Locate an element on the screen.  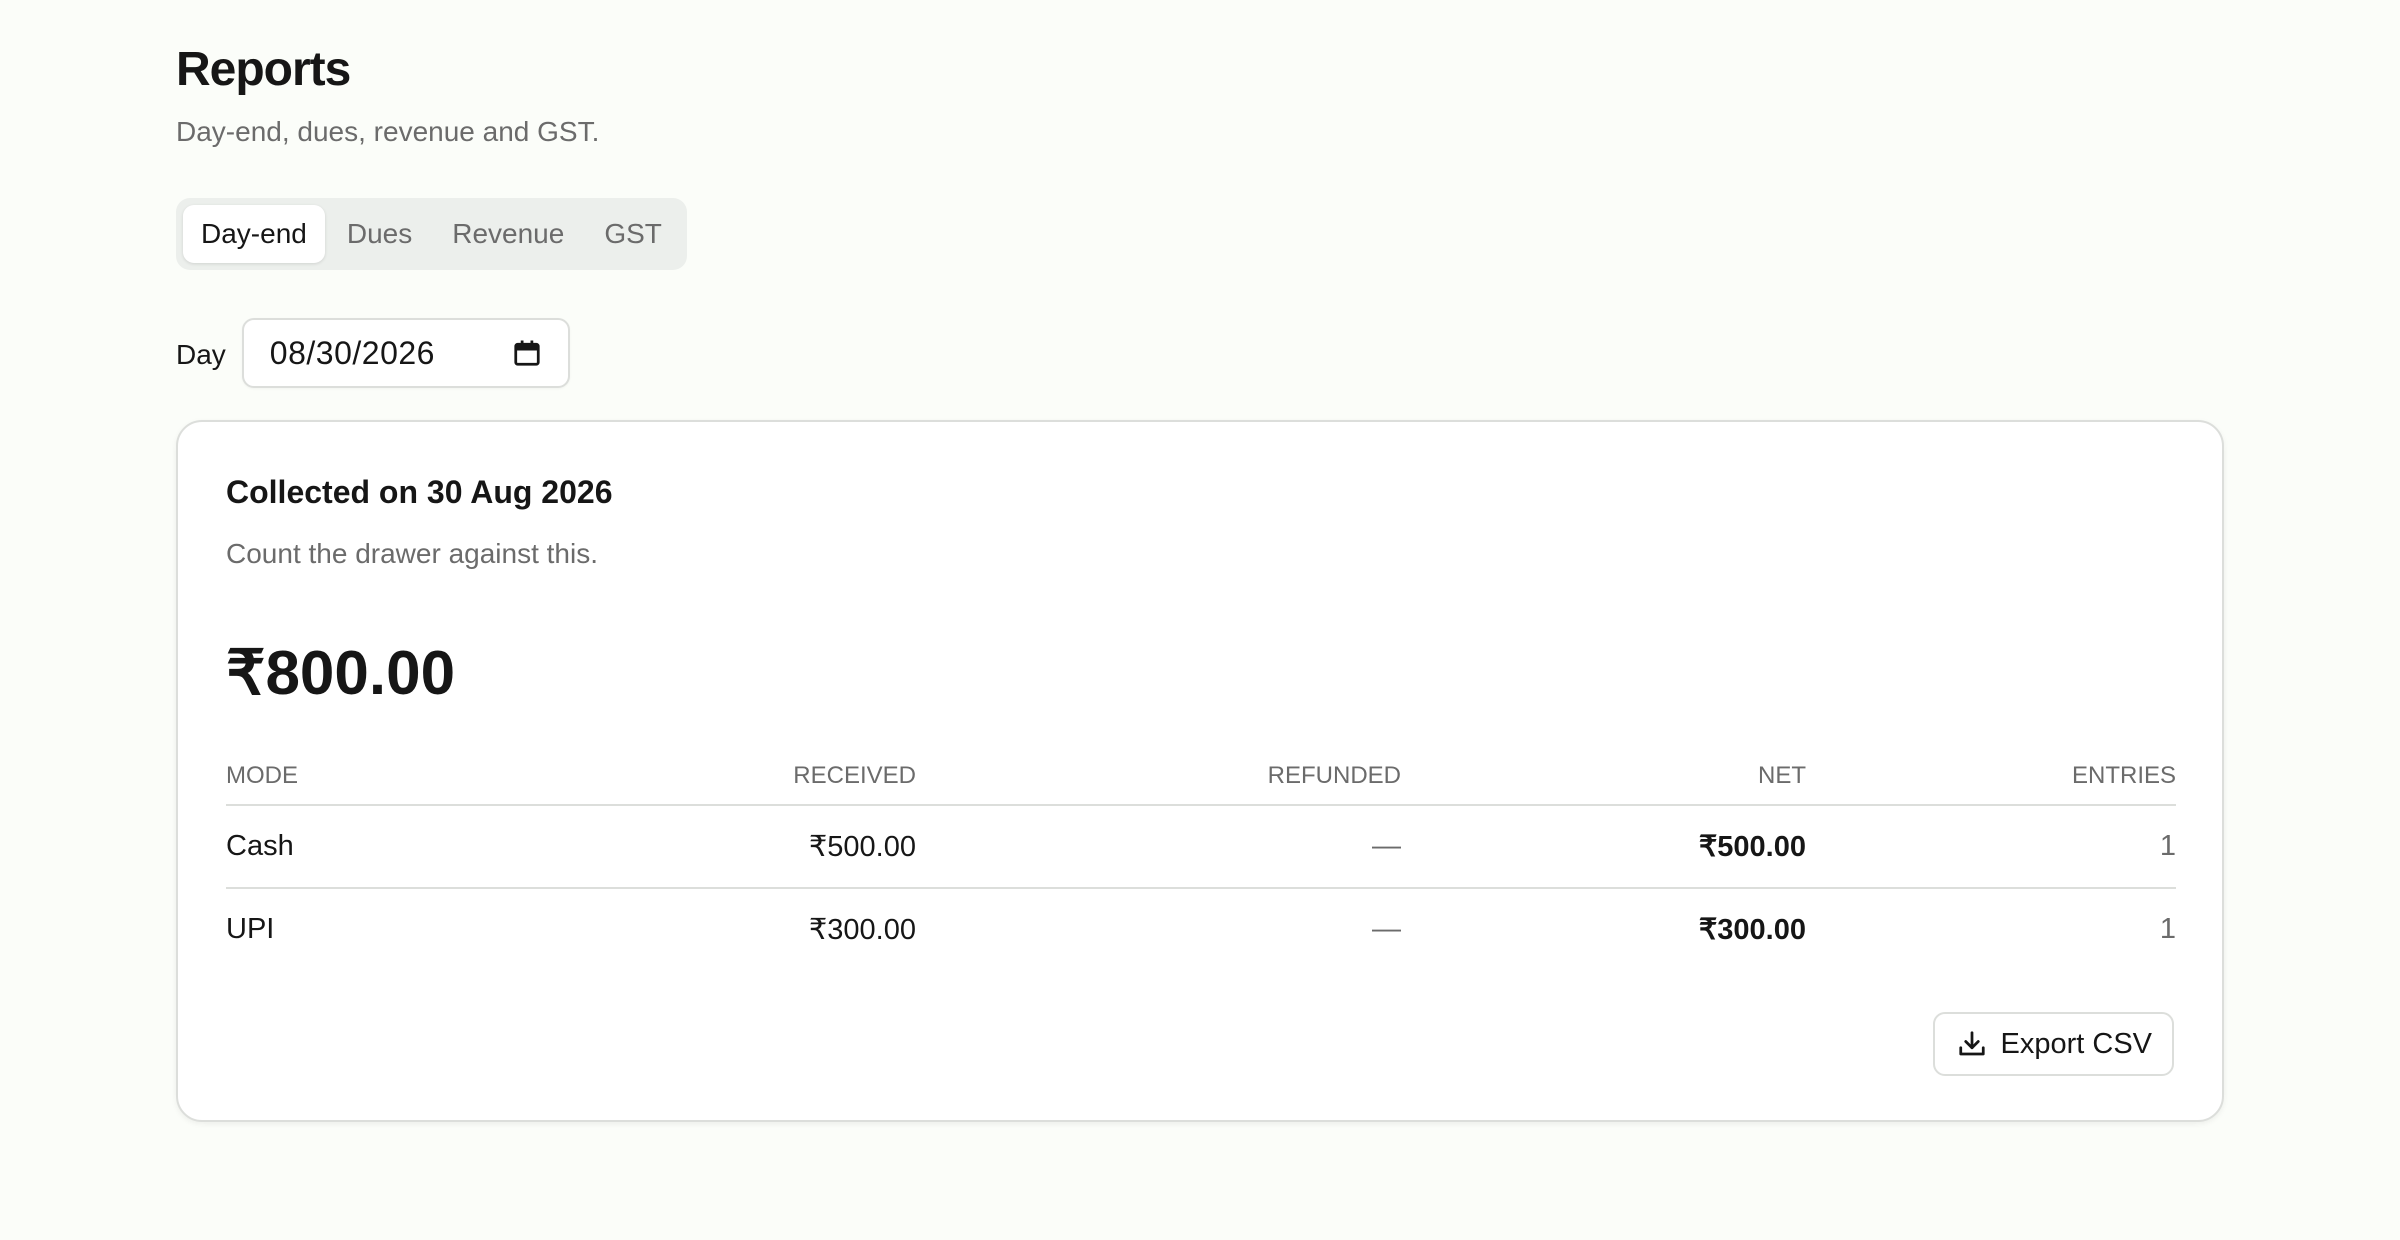
tab-dues: Dues is located at coordinates (379, 234).